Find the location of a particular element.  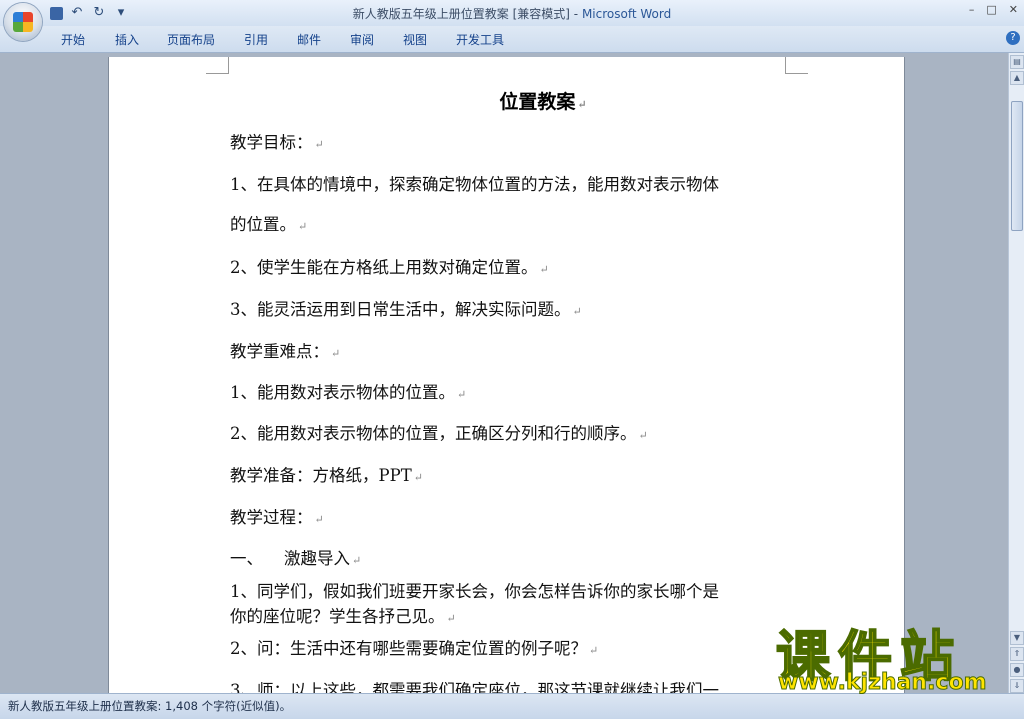

ribbon-tabs: 开始 插入 页面布局 引用 邮件 审阅 视图 开发工具 ? is located at coordinates (512, 39).